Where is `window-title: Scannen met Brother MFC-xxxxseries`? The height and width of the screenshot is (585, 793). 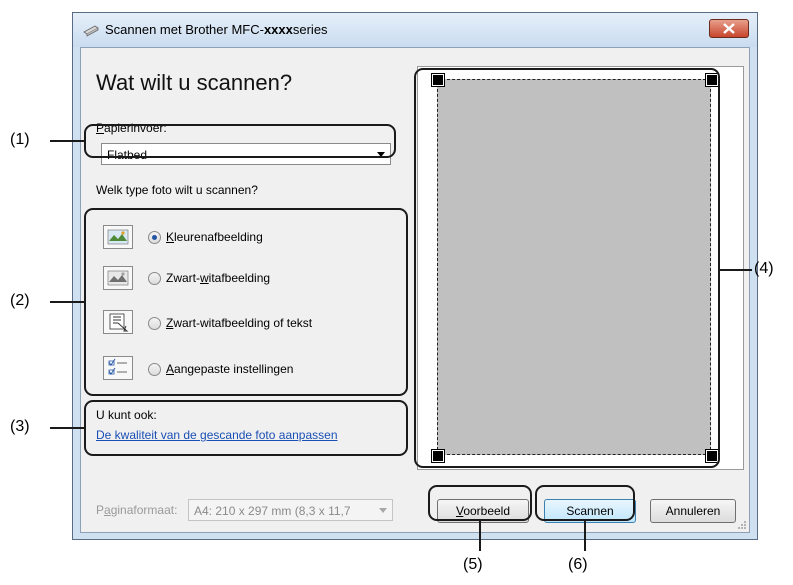
window-title: Scannen met Brother MFC-xxxxseries is located at coordinates (216, 29).